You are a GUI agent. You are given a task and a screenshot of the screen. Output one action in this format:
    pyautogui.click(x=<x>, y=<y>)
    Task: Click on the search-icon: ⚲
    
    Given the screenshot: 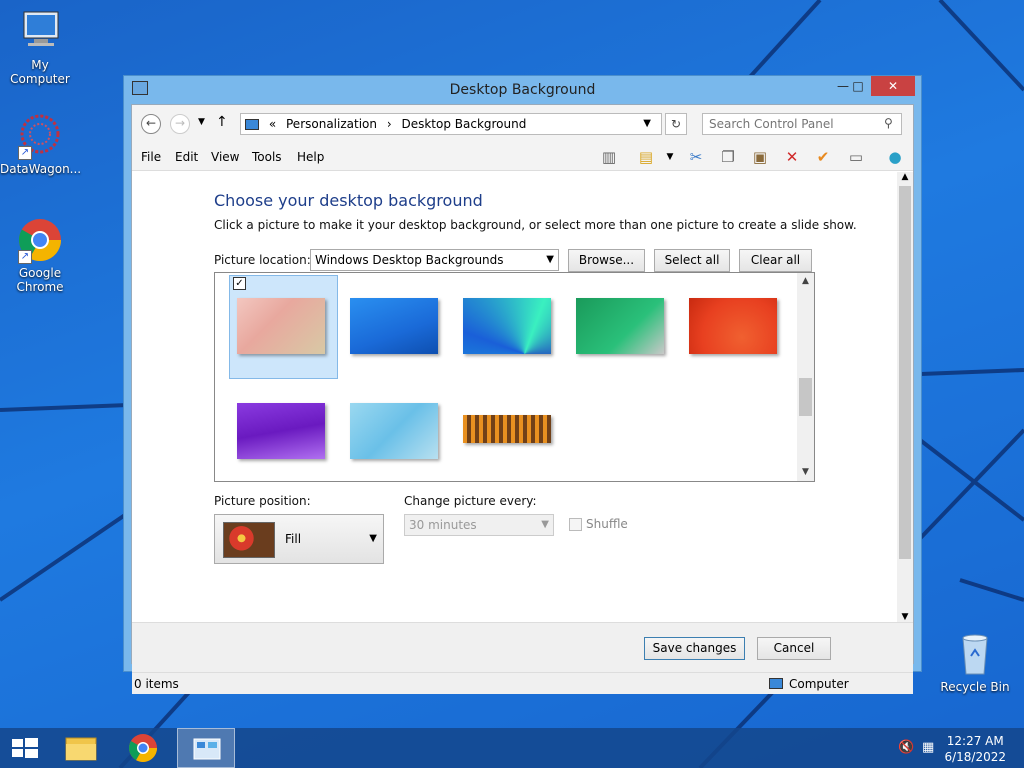 What is the action you would take?
    pyautogui.click(x=888, y=123)
    